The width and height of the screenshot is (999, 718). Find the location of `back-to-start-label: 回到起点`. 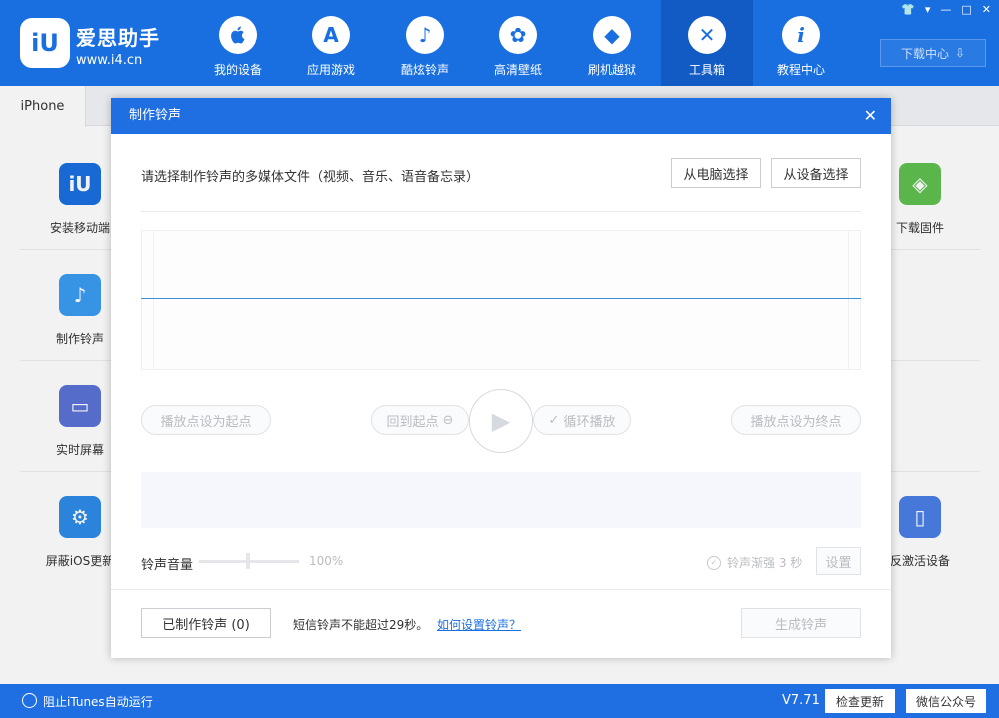

back-to-start-label: 回到起点 is located at coordinates (412, 422).